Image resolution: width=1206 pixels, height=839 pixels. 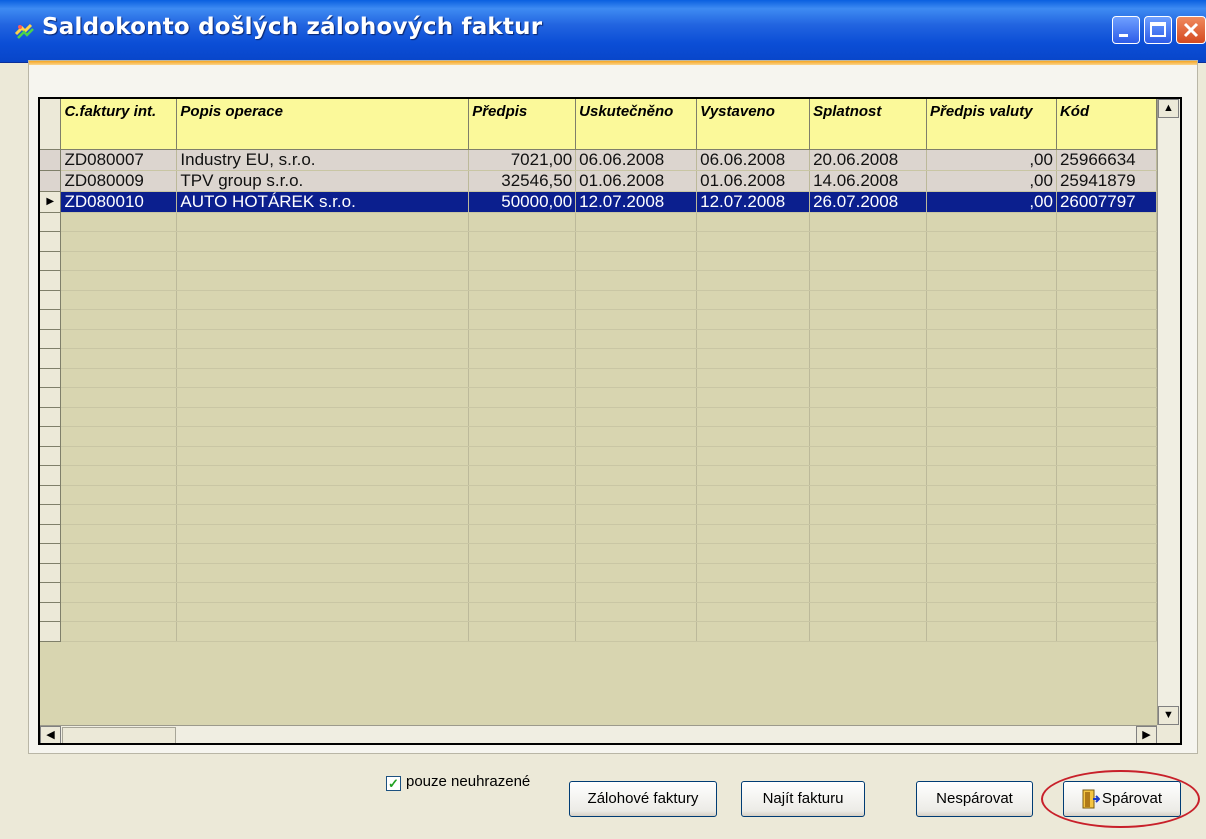 I want to click on cell-popis: TPV group s.r.o., so click(x=323, y=181).